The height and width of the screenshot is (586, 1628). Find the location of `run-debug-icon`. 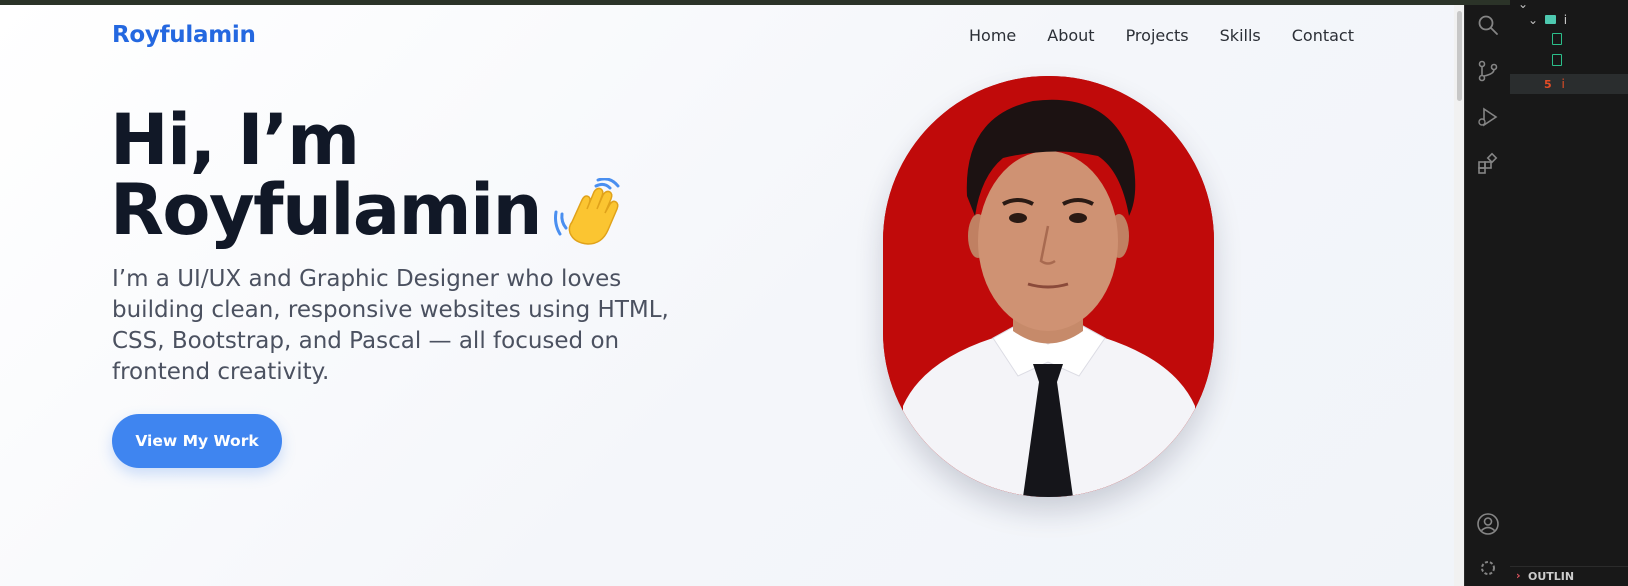

run-debug-icon is located at coordinates (1488, 117).